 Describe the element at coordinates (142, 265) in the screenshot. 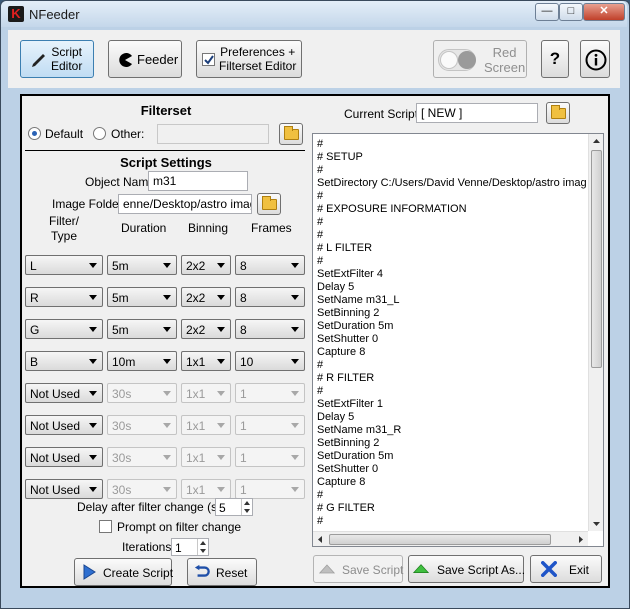

I see `duration-select-1: 5m` at that location.